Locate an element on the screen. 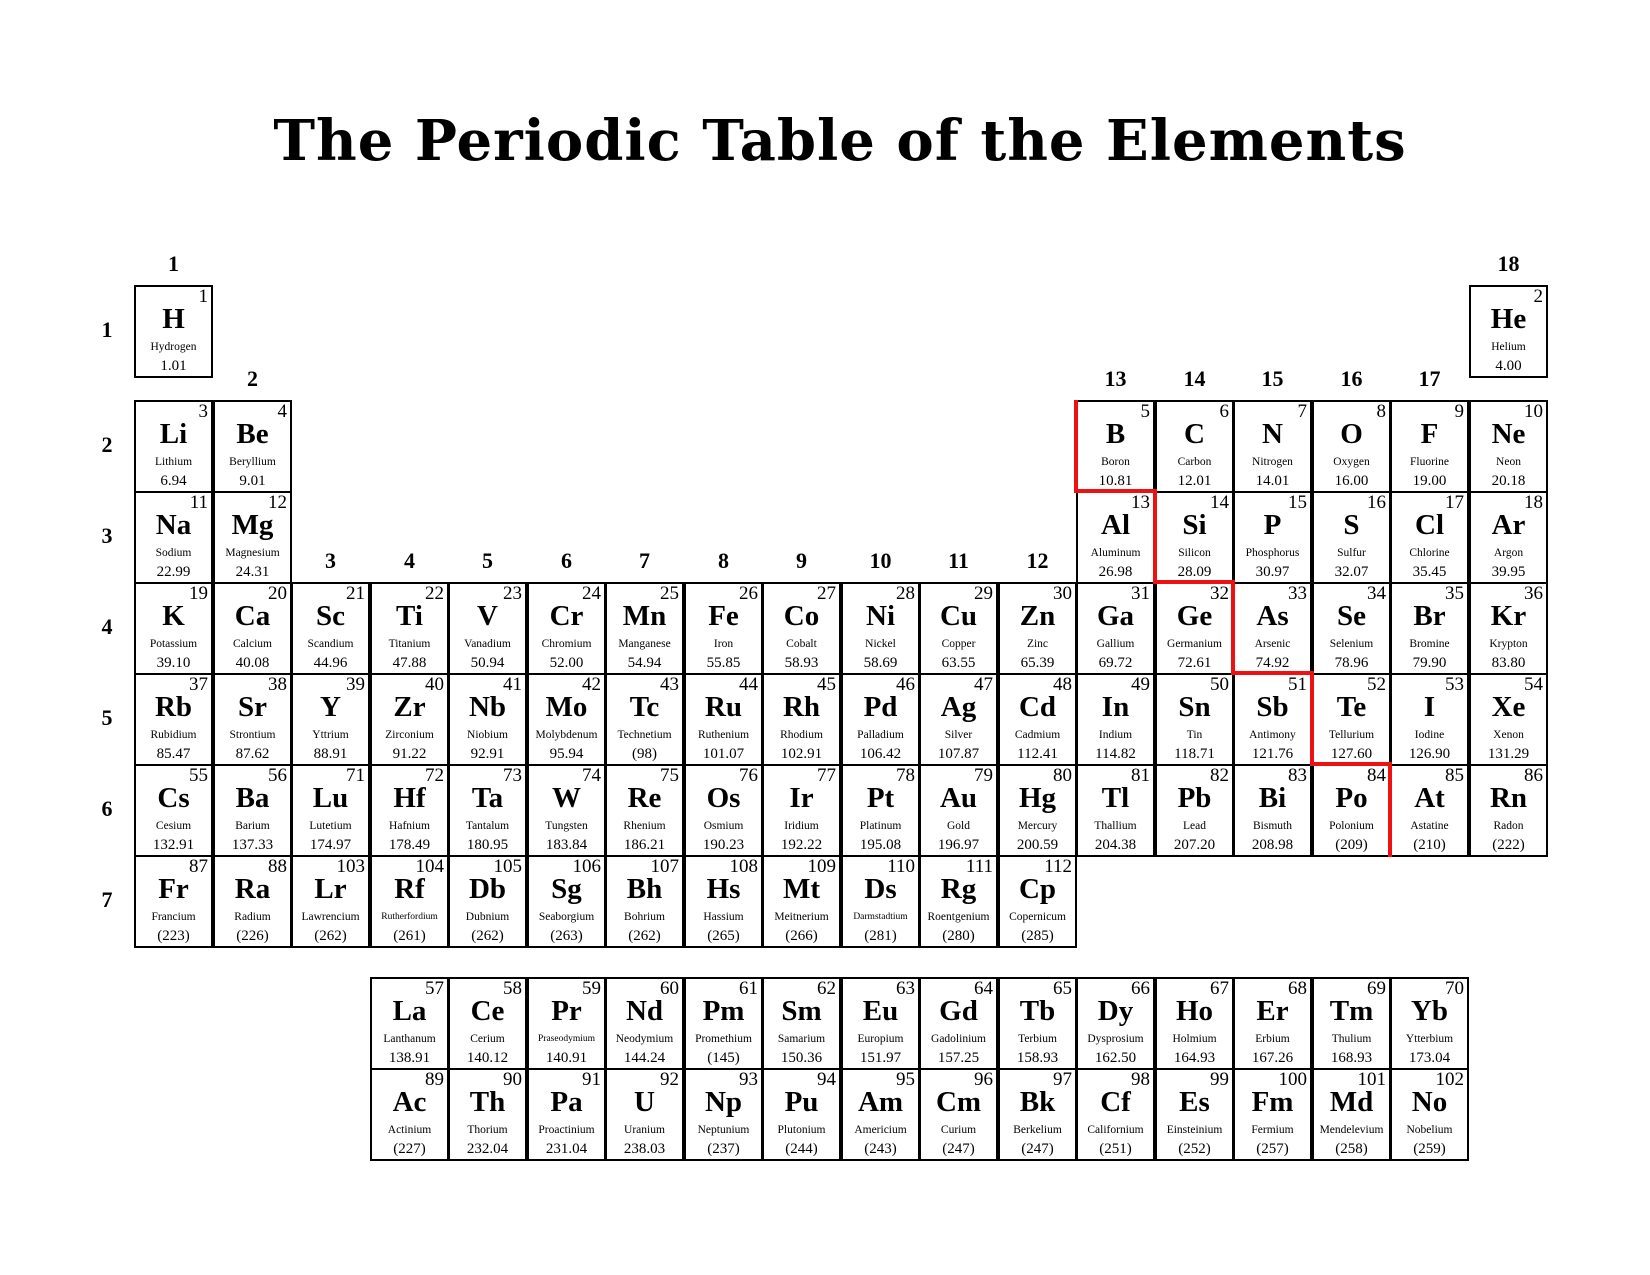 The width and height of the screenshot is (1650, 1275). period-label: 5 is located at coordinates (107, 717).